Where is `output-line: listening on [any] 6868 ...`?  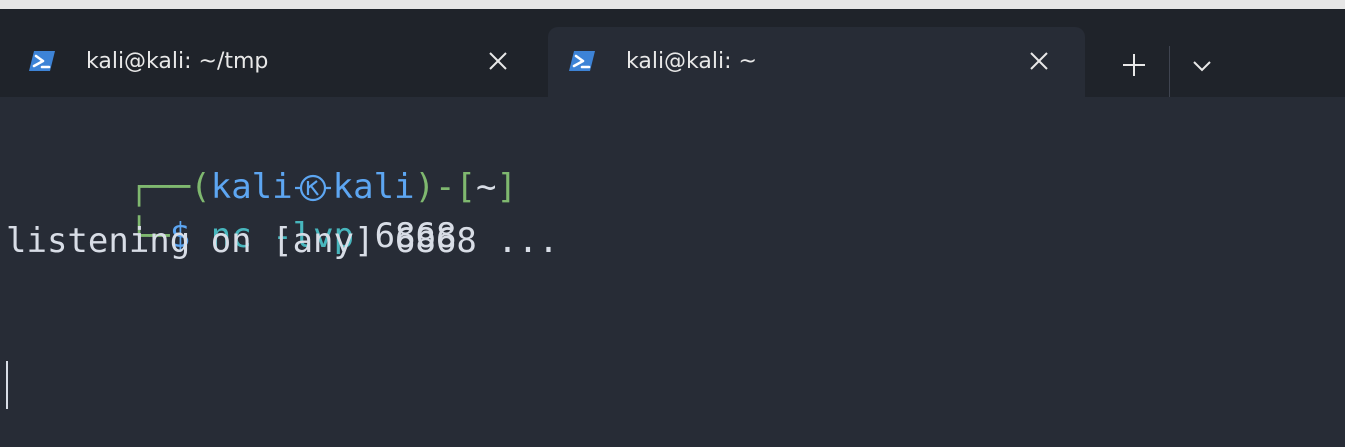 output-line: listening on [any] 6868 ... is located at coordinates (282, 241).